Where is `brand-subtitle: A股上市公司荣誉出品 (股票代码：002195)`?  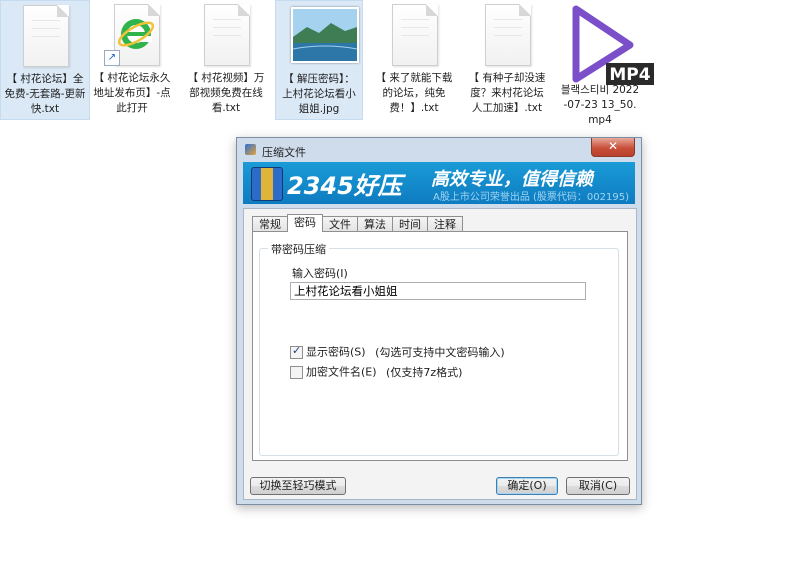
brand-subtitle: A股上市公司荣誉出品 (股票代码：002195) is located at coordinates (531, 197).